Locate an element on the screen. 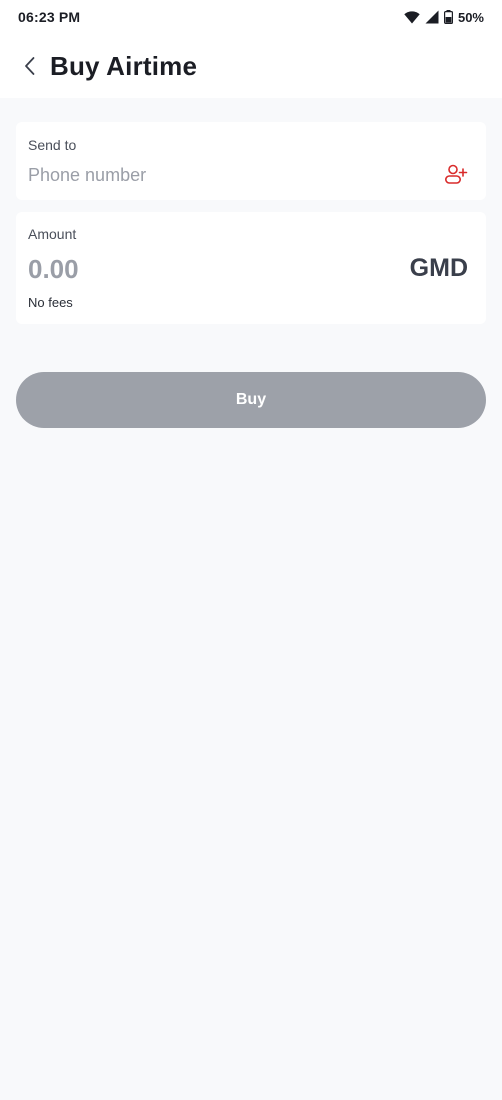 This screenshot has width=502, height=1100. add-contact-icon is located at coordinates (456, 174).